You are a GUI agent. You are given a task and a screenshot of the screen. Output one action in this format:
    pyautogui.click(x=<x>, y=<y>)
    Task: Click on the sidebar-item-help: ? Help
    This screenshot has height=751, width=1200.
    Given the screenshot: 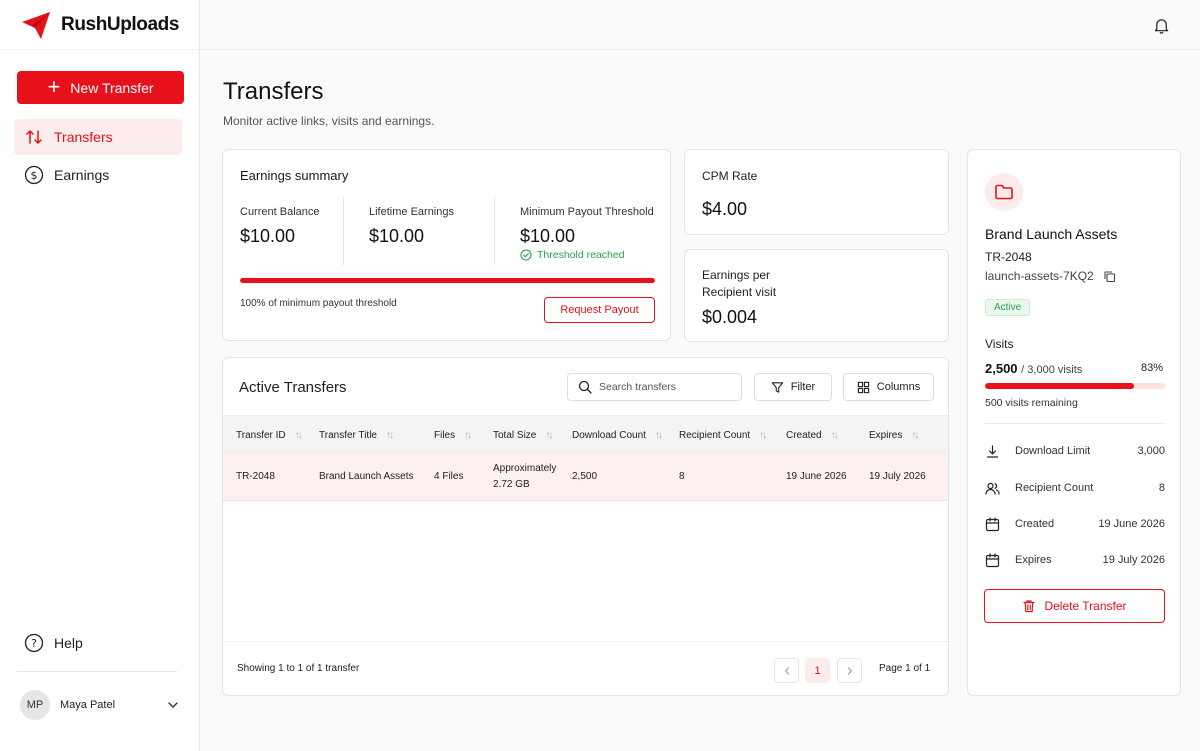 What is the action you would take?
    pyautogui.click(x=98, y=643)
    